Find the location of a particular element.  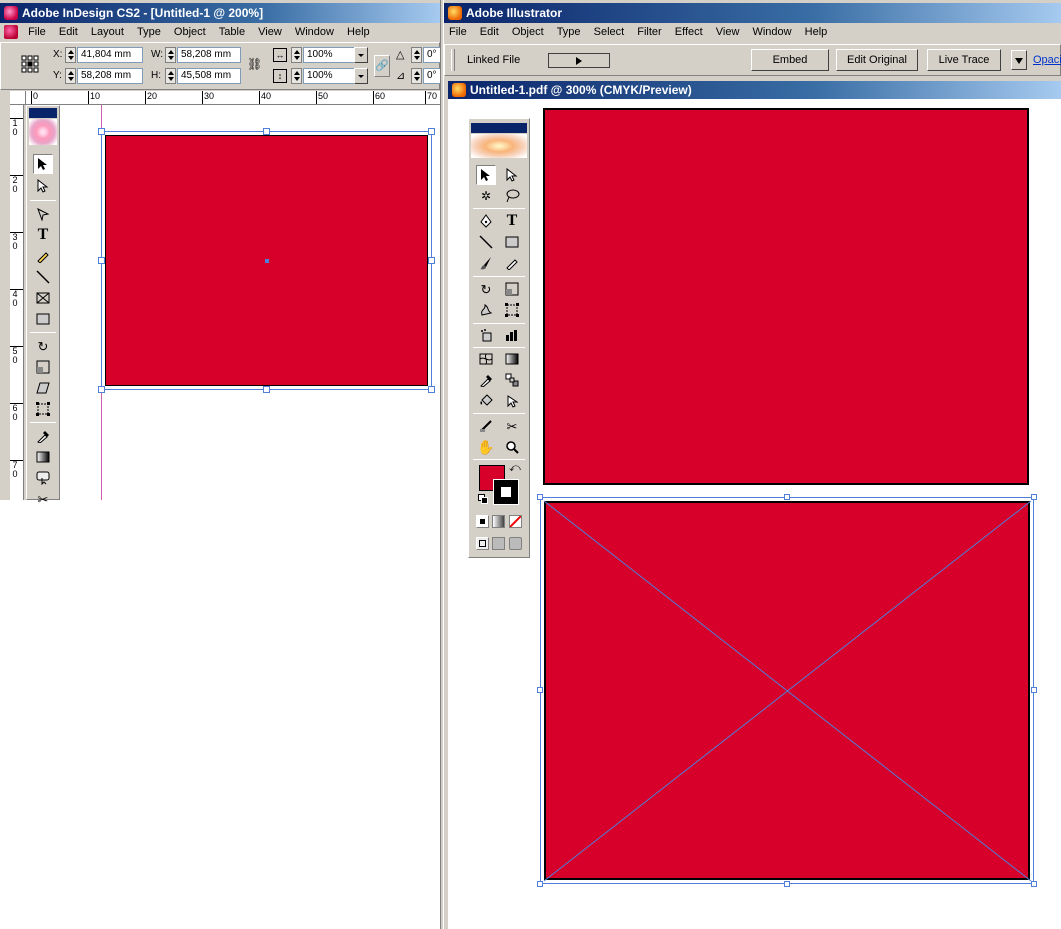

ai-menu-window: Window is located at coordinates (771, 32).